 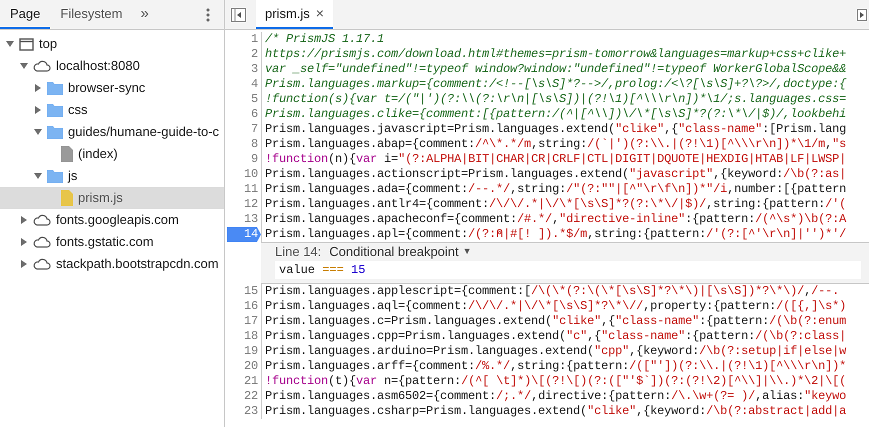 What do you see at coordinates (244, 234) in the screenshot?
I see `line-number: 14` at bounding box center [244, 234].